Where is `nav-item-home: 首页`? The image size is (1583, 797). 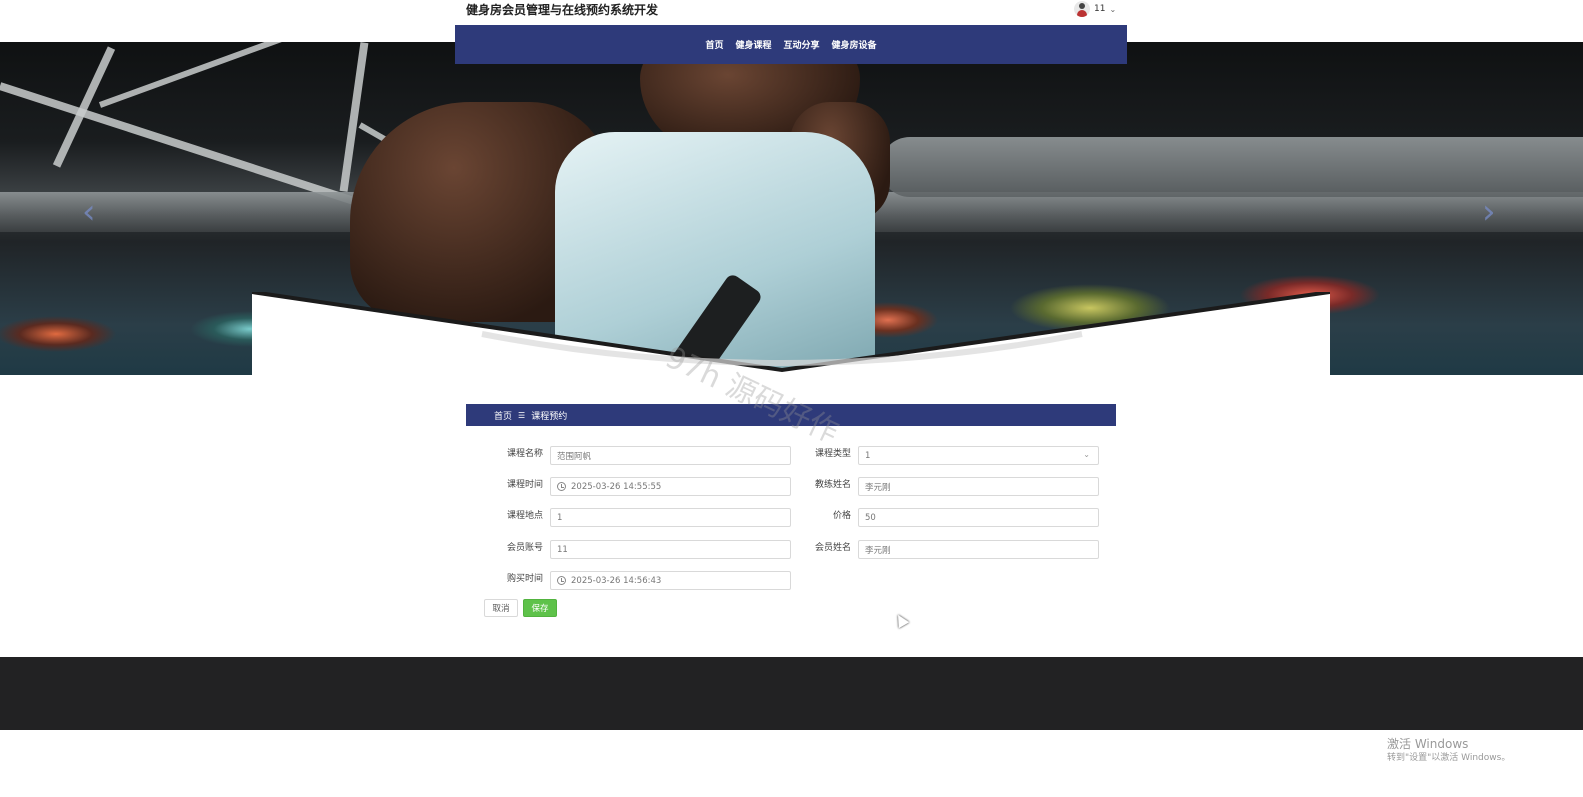 nav-item-home: 首页 is located at coordinates (714, 44).